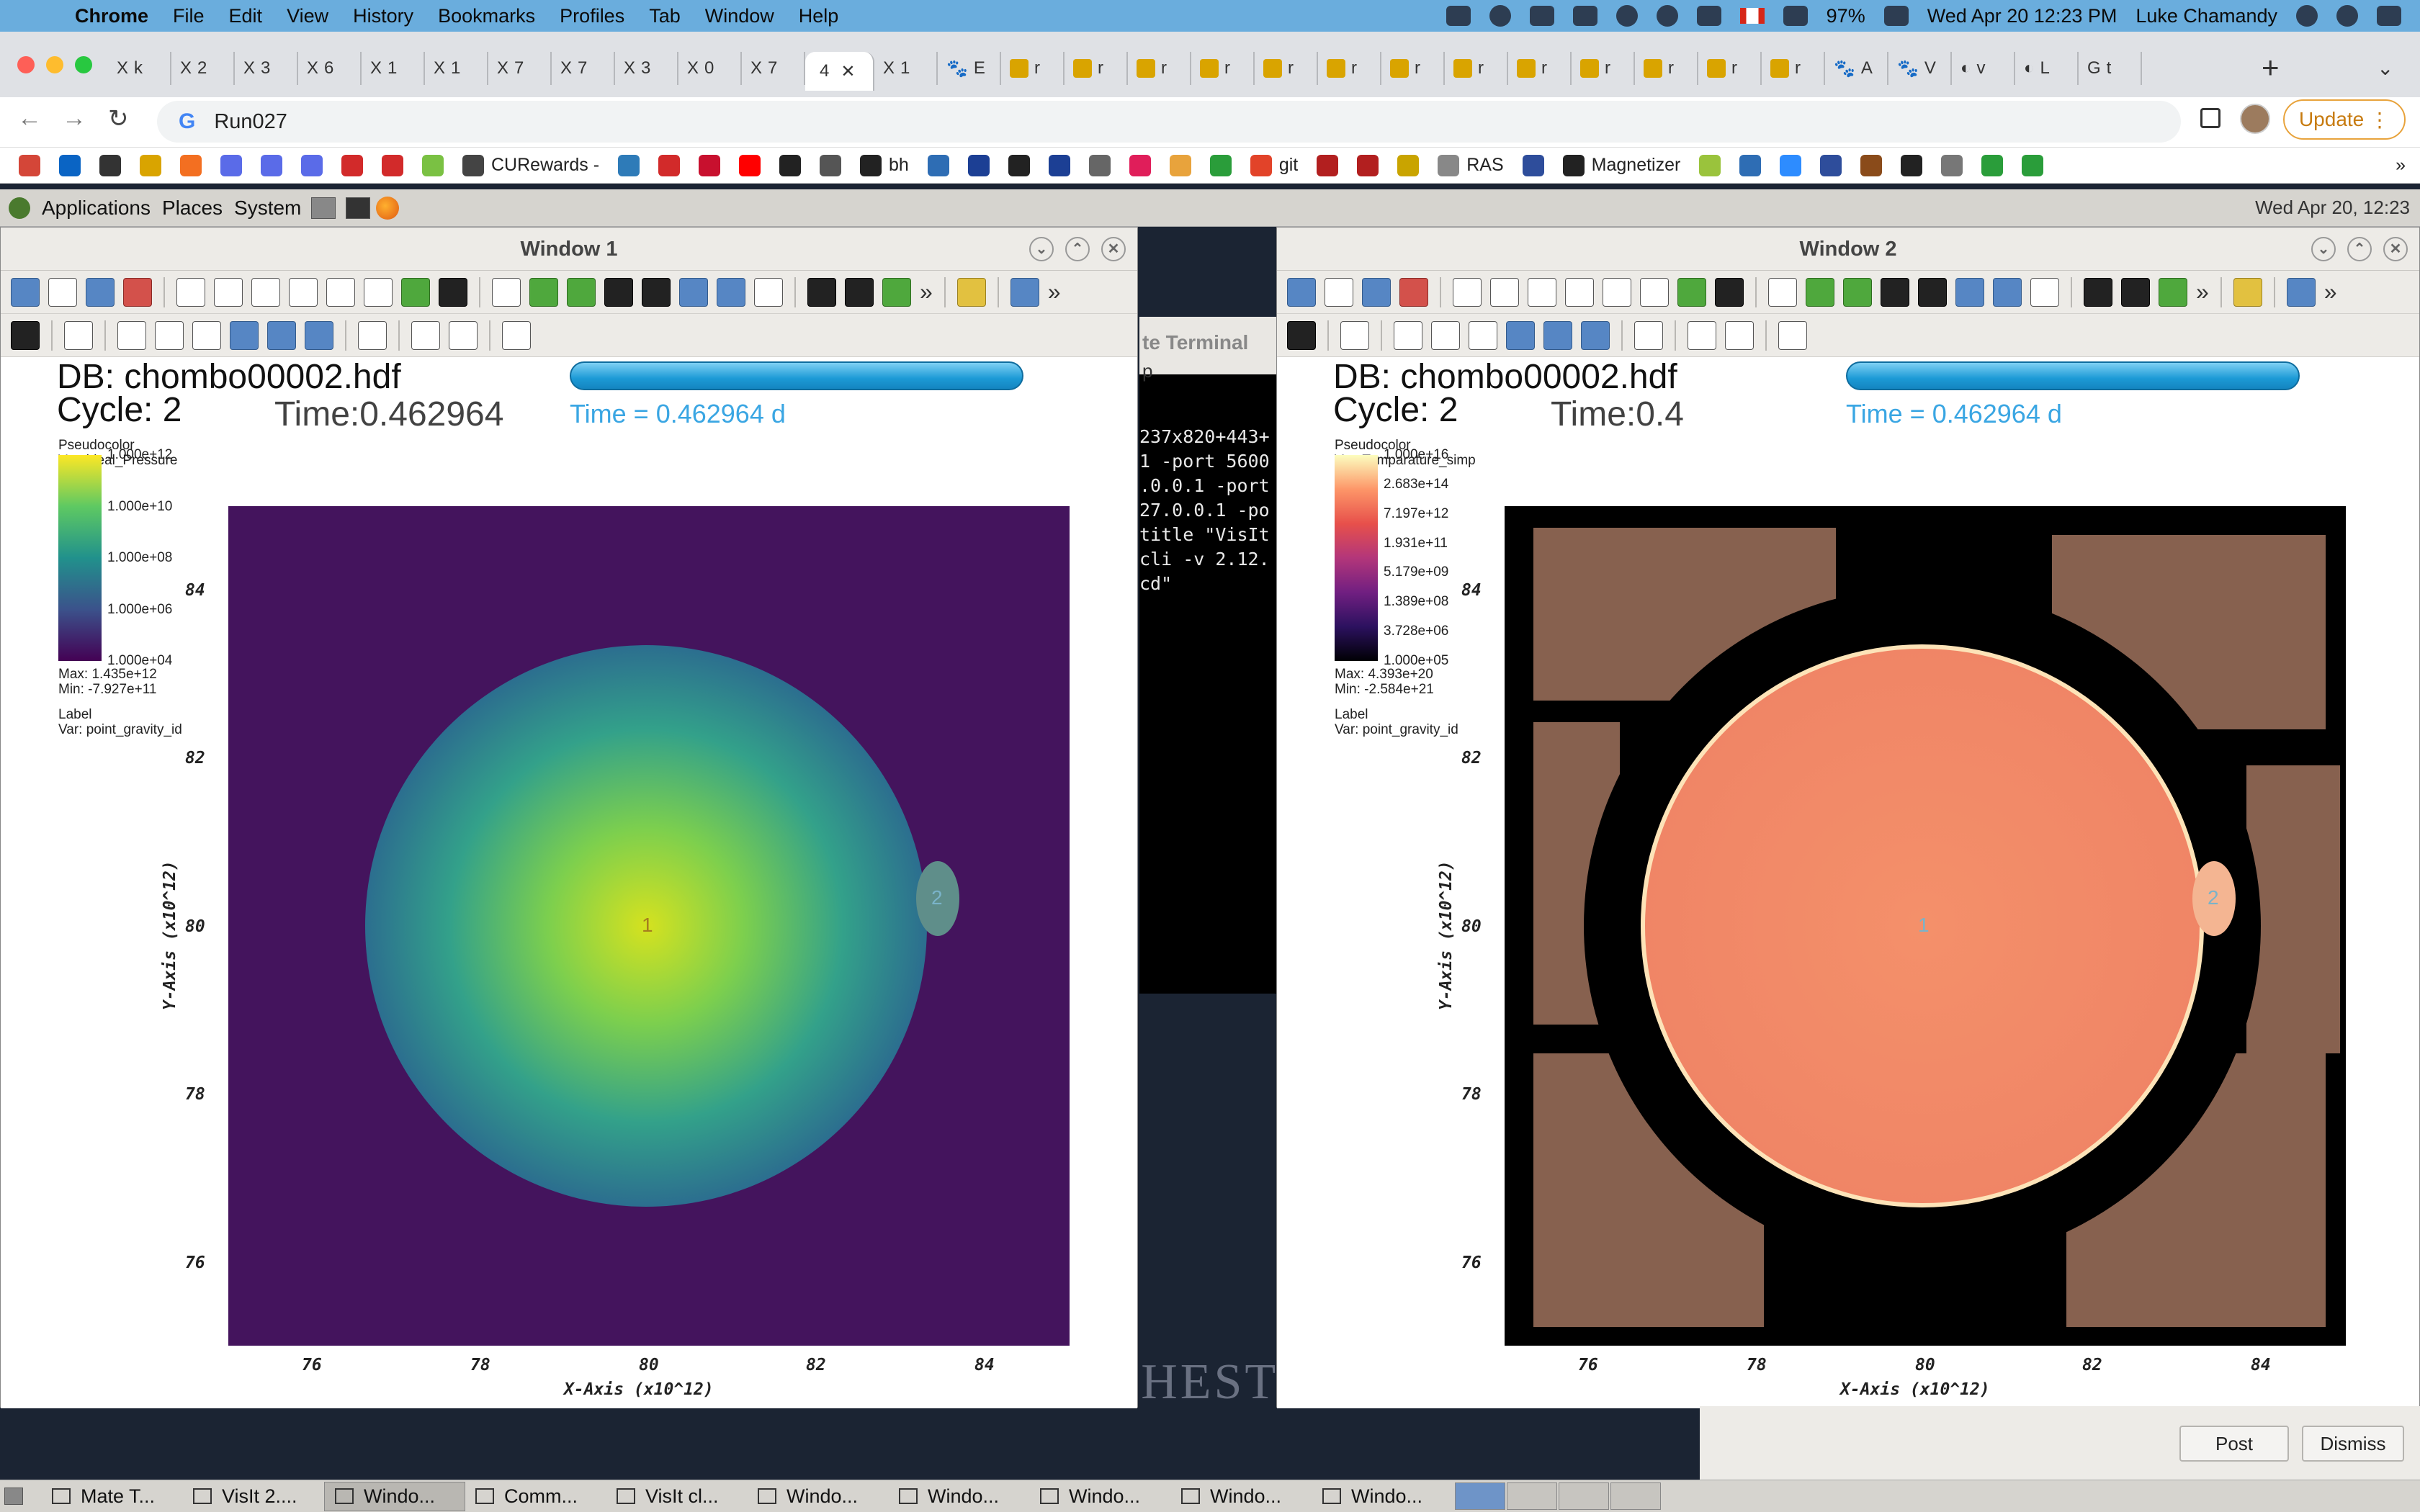  I want to click on post-button: Post, so click(2234, 1444).